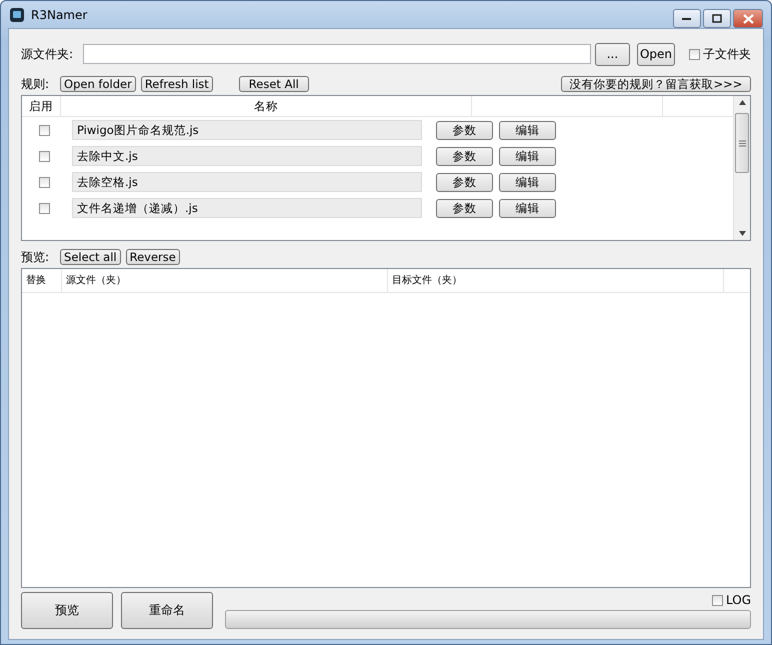 This screenshot has width=772, height=645. I want to click on column-header: 目标文件（夹）, so click(556, 280).